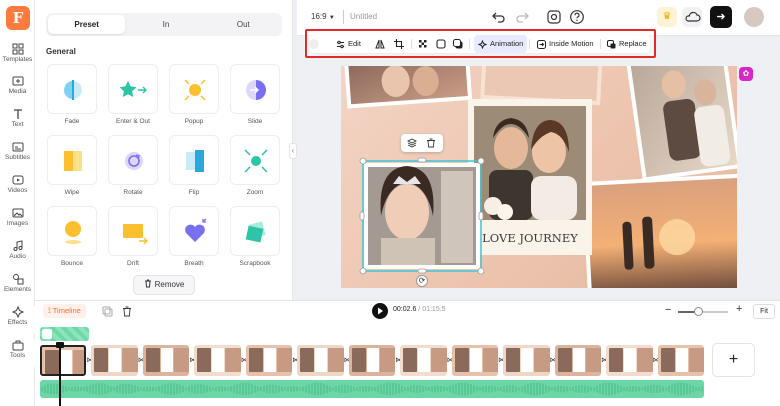 The height and width of the screenshot is (406, 780). Describe the element at coordinates (293, 151) in the screenshot. I see `collapse-panel-button: ‹` at that location.